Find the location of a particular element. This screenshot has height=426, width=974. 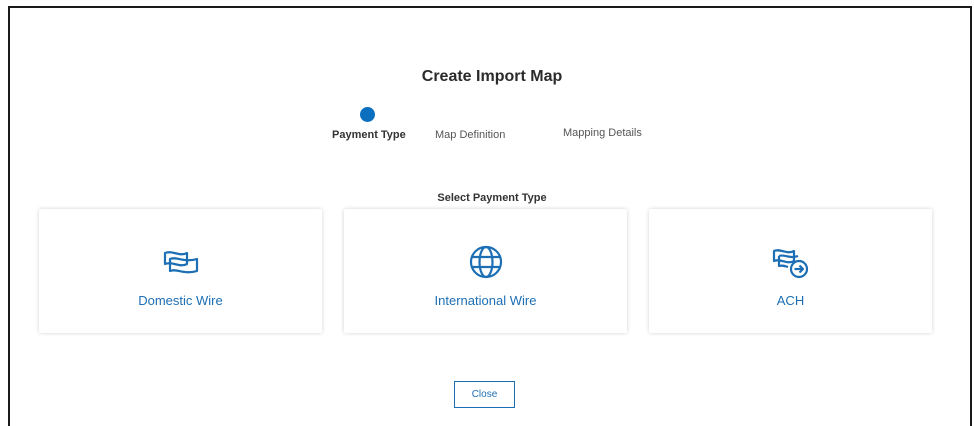

payment-type-card-domestic-wire: Domestic Wire is located at coordinates (180, 271).